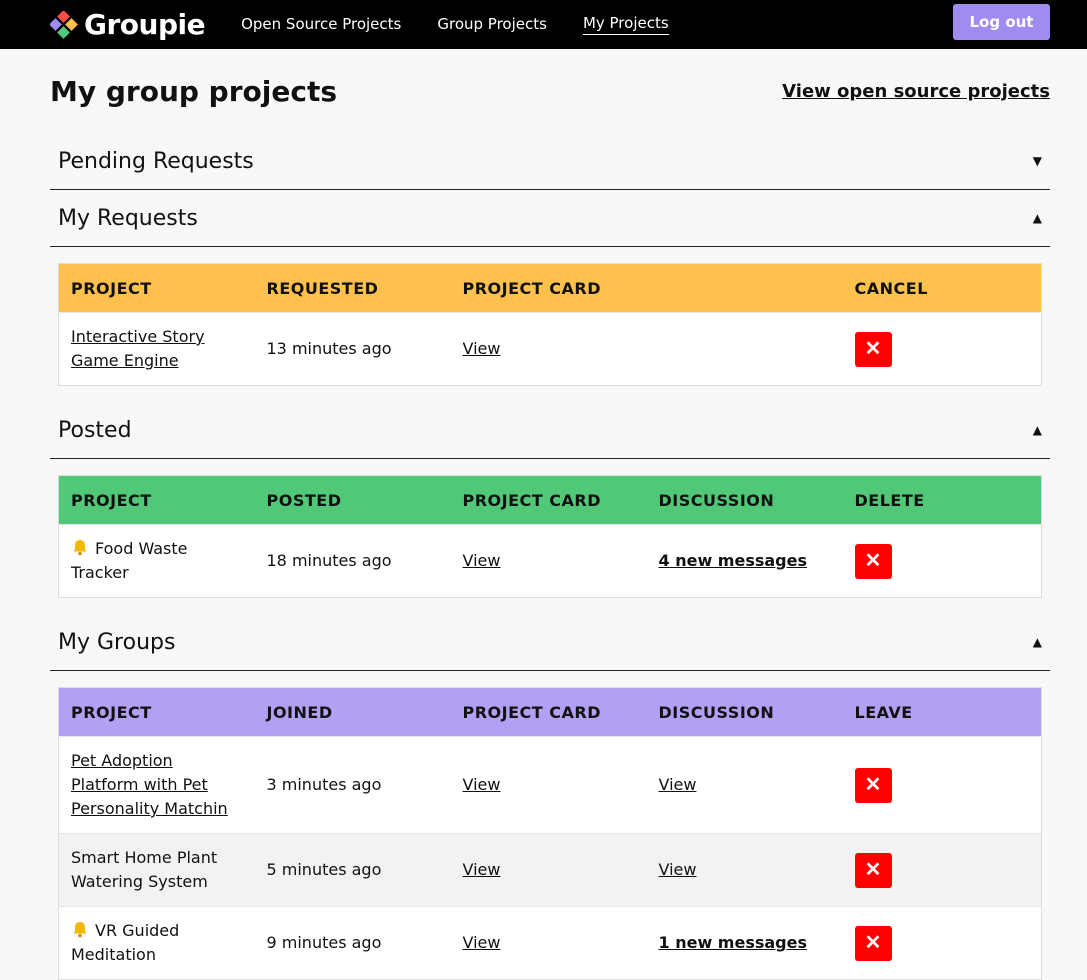  What do you see at coordinates (156, 561) in the screenshot?
I see `project-cell: Food Waste Tracker` at bounding box center [156, 561].